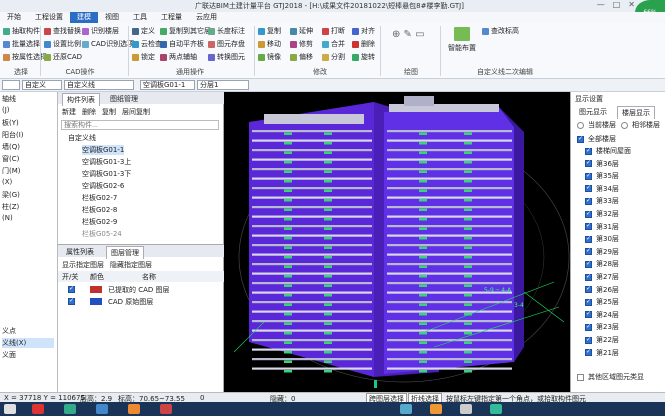 Image resolution: width=665 pixels, height=416 pixels. I want to click on set-scale-button: 设置比例, so click(62, 44).